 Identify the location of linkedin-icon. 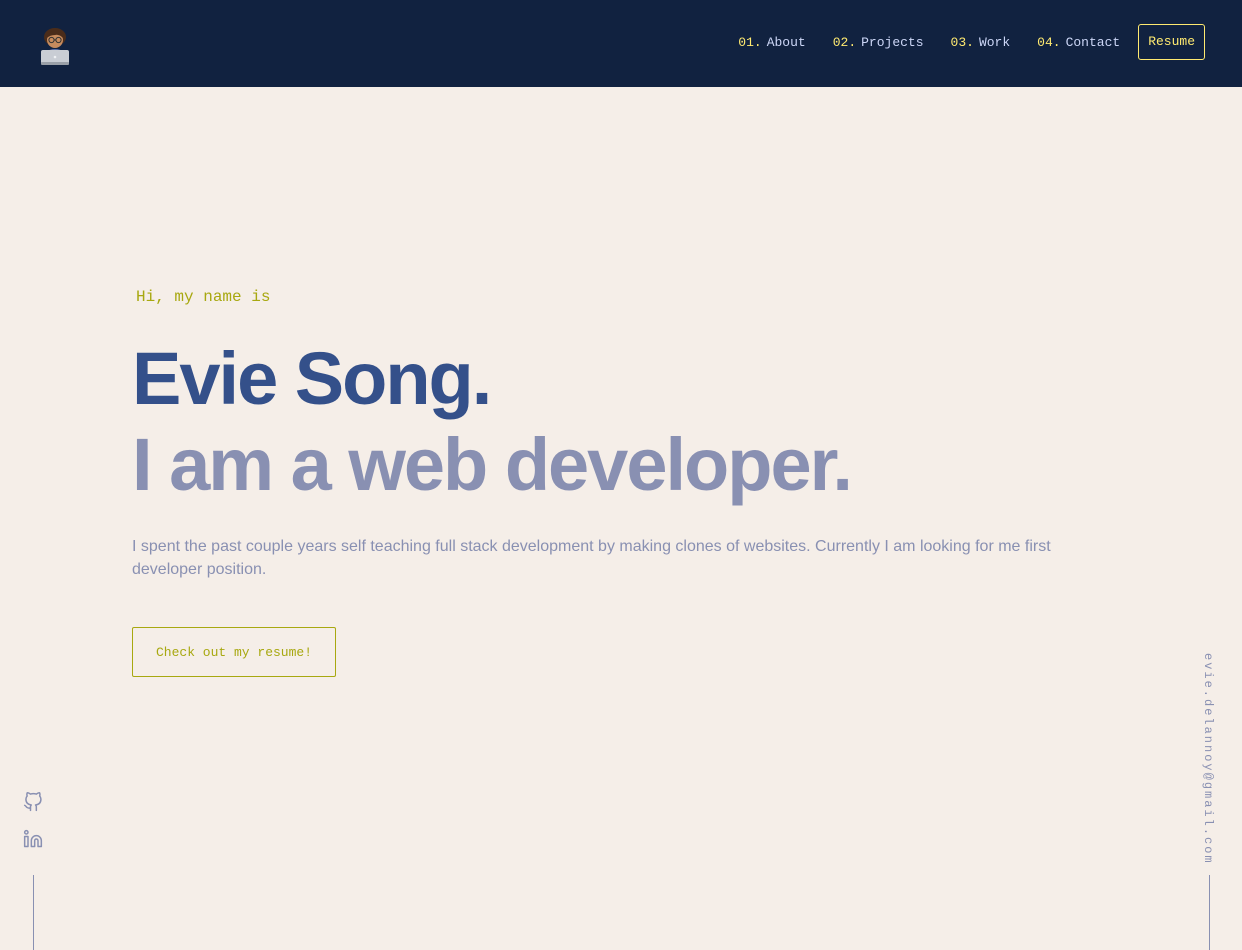
(33, 839).